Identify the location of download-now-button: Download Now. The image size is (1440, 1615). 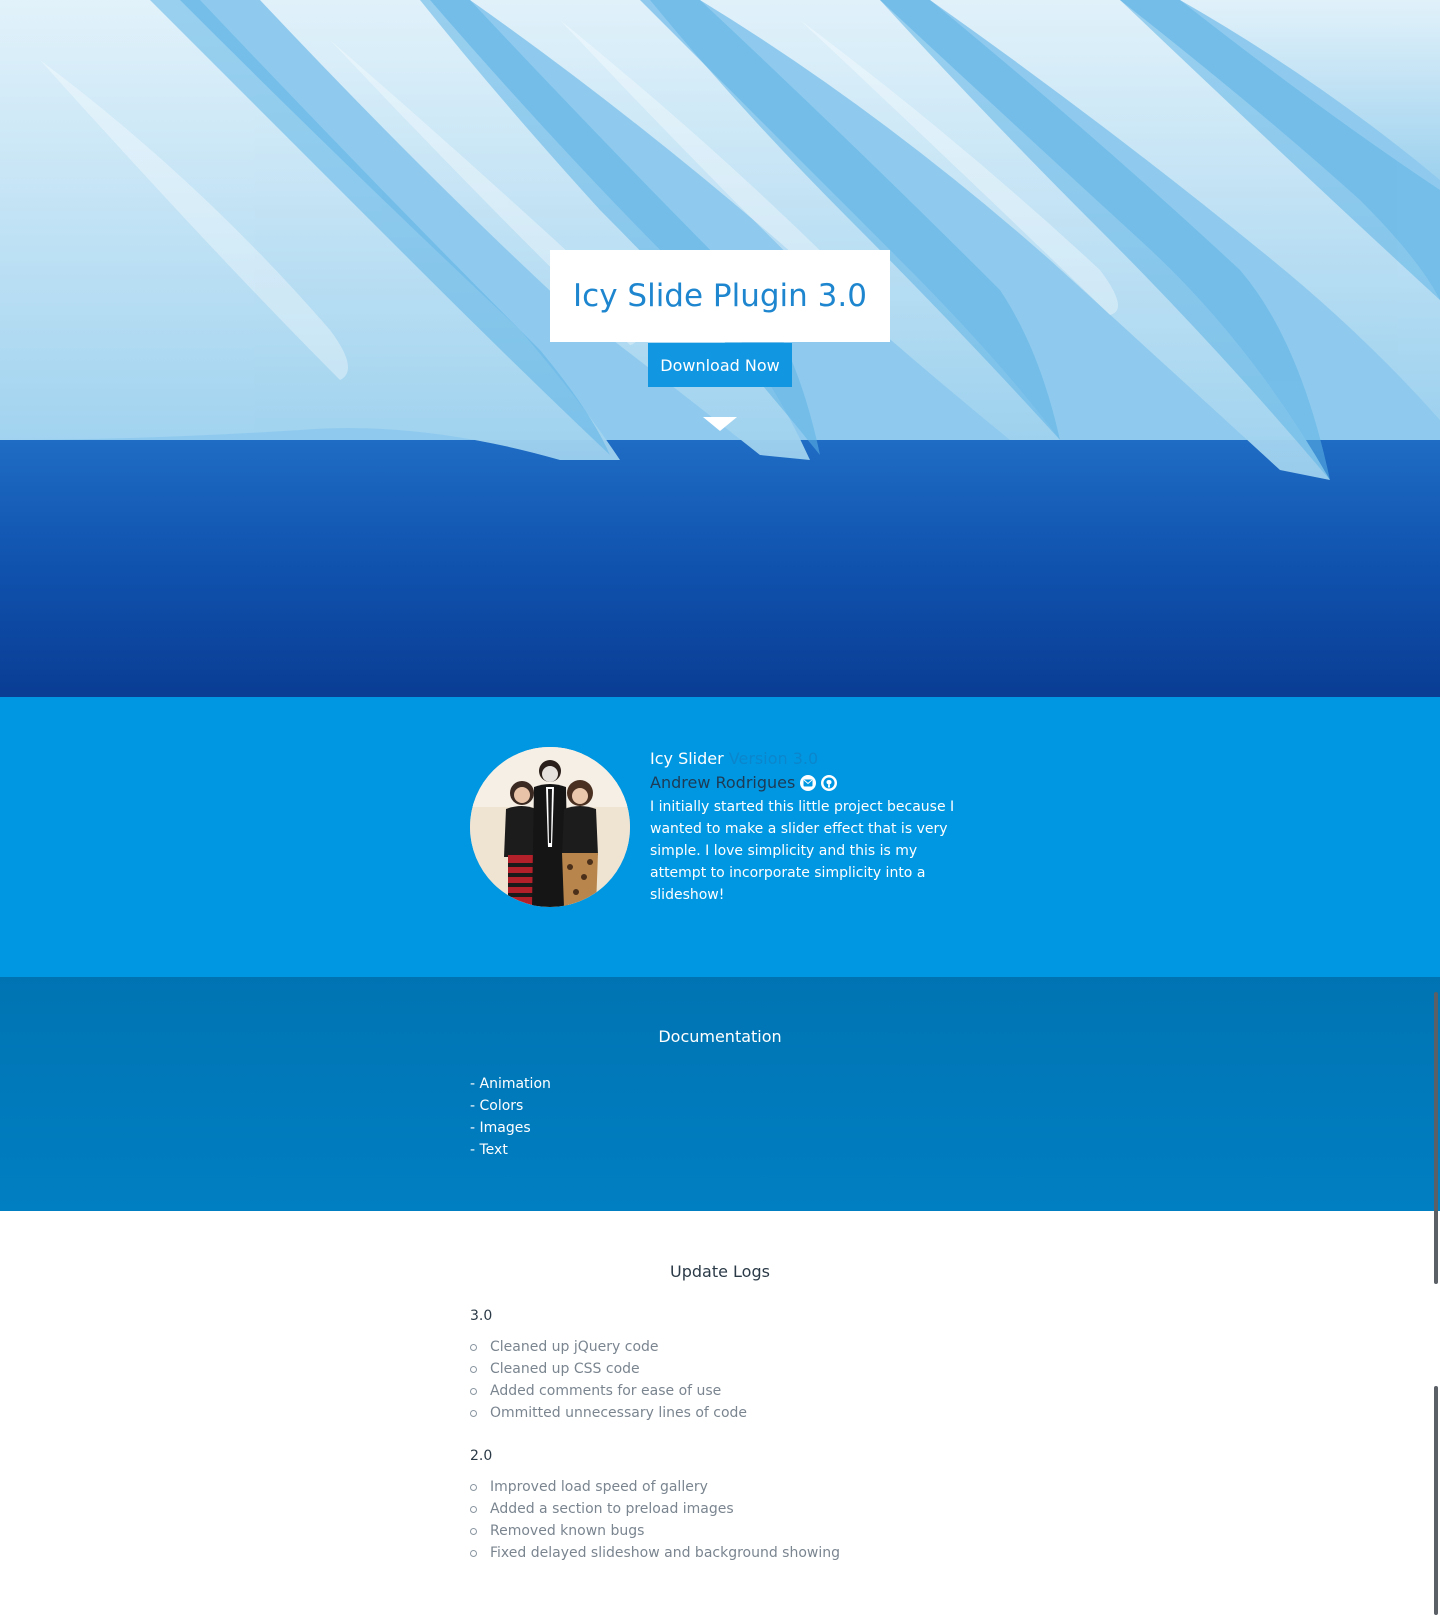
(720, 365).